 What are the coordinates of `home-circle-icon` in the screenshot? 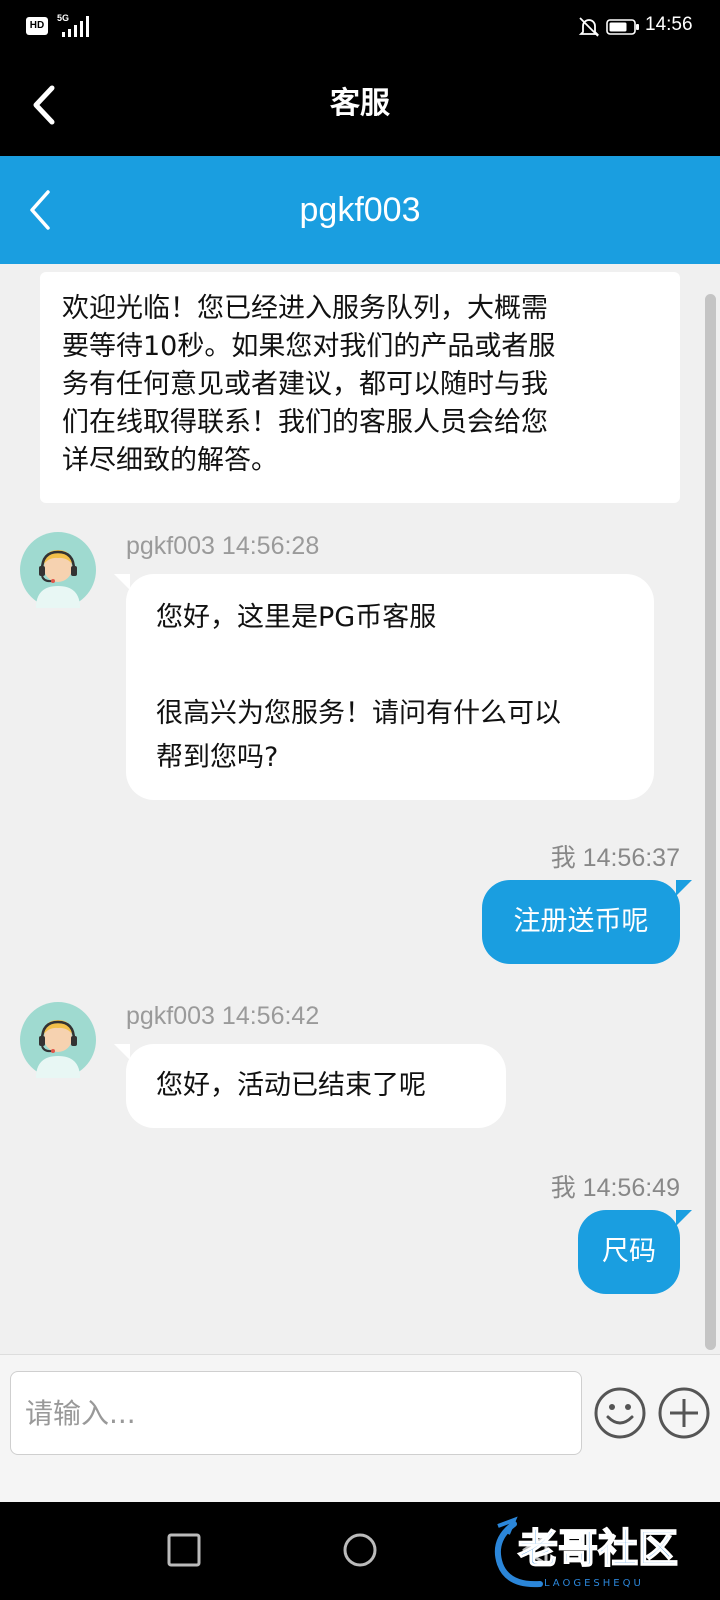 It's located at (360, 1550).